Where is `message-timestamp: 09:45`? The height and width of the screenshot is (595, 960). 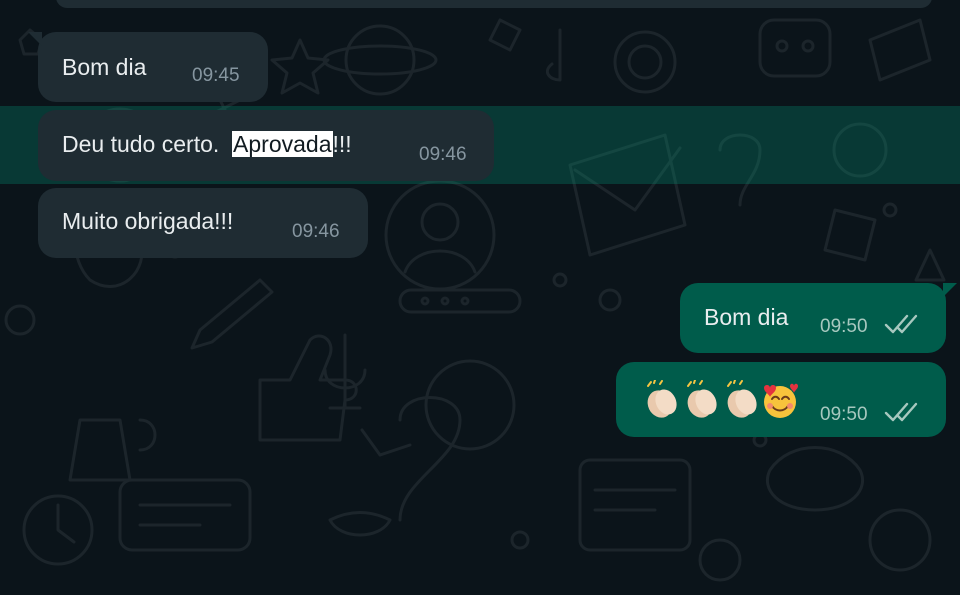 message-timestamp: 09:45 is located at coordinates (216, 75).